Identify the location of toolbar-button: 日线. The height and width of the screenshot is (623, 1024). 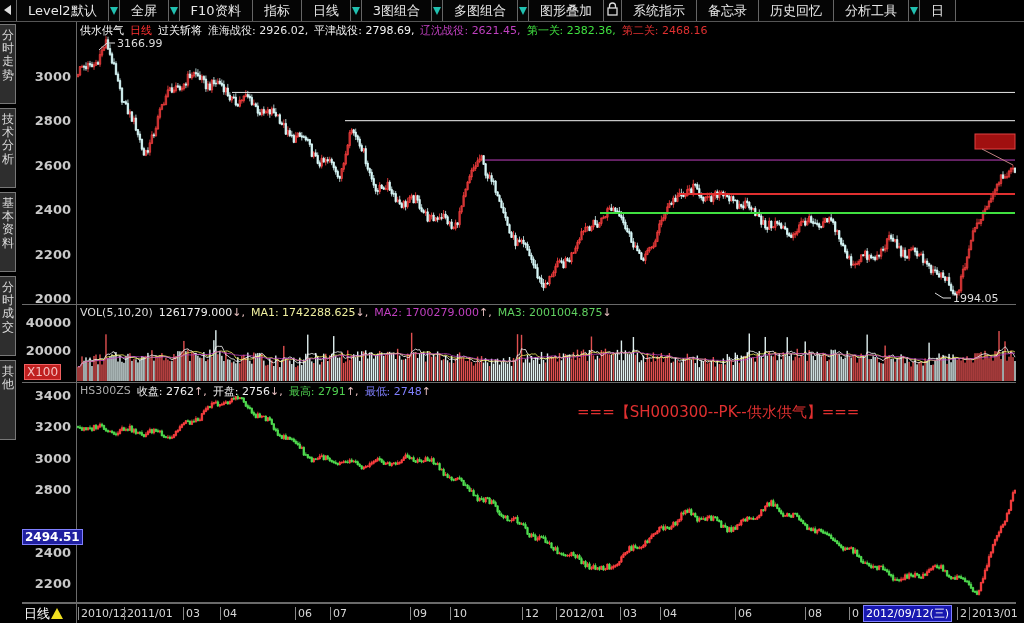
(326, 10).